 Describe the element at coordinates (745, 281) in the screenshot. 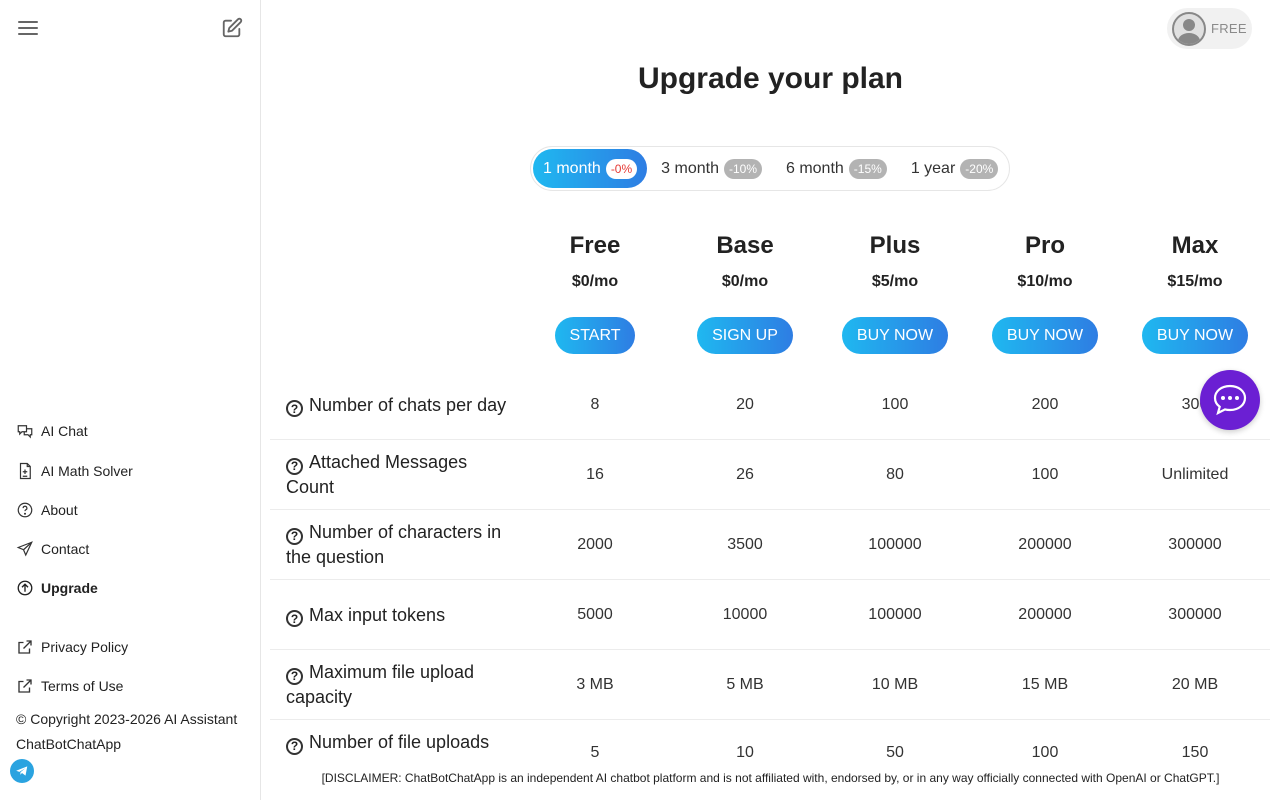

I see `plan-price-base: $0/mo` at that location.